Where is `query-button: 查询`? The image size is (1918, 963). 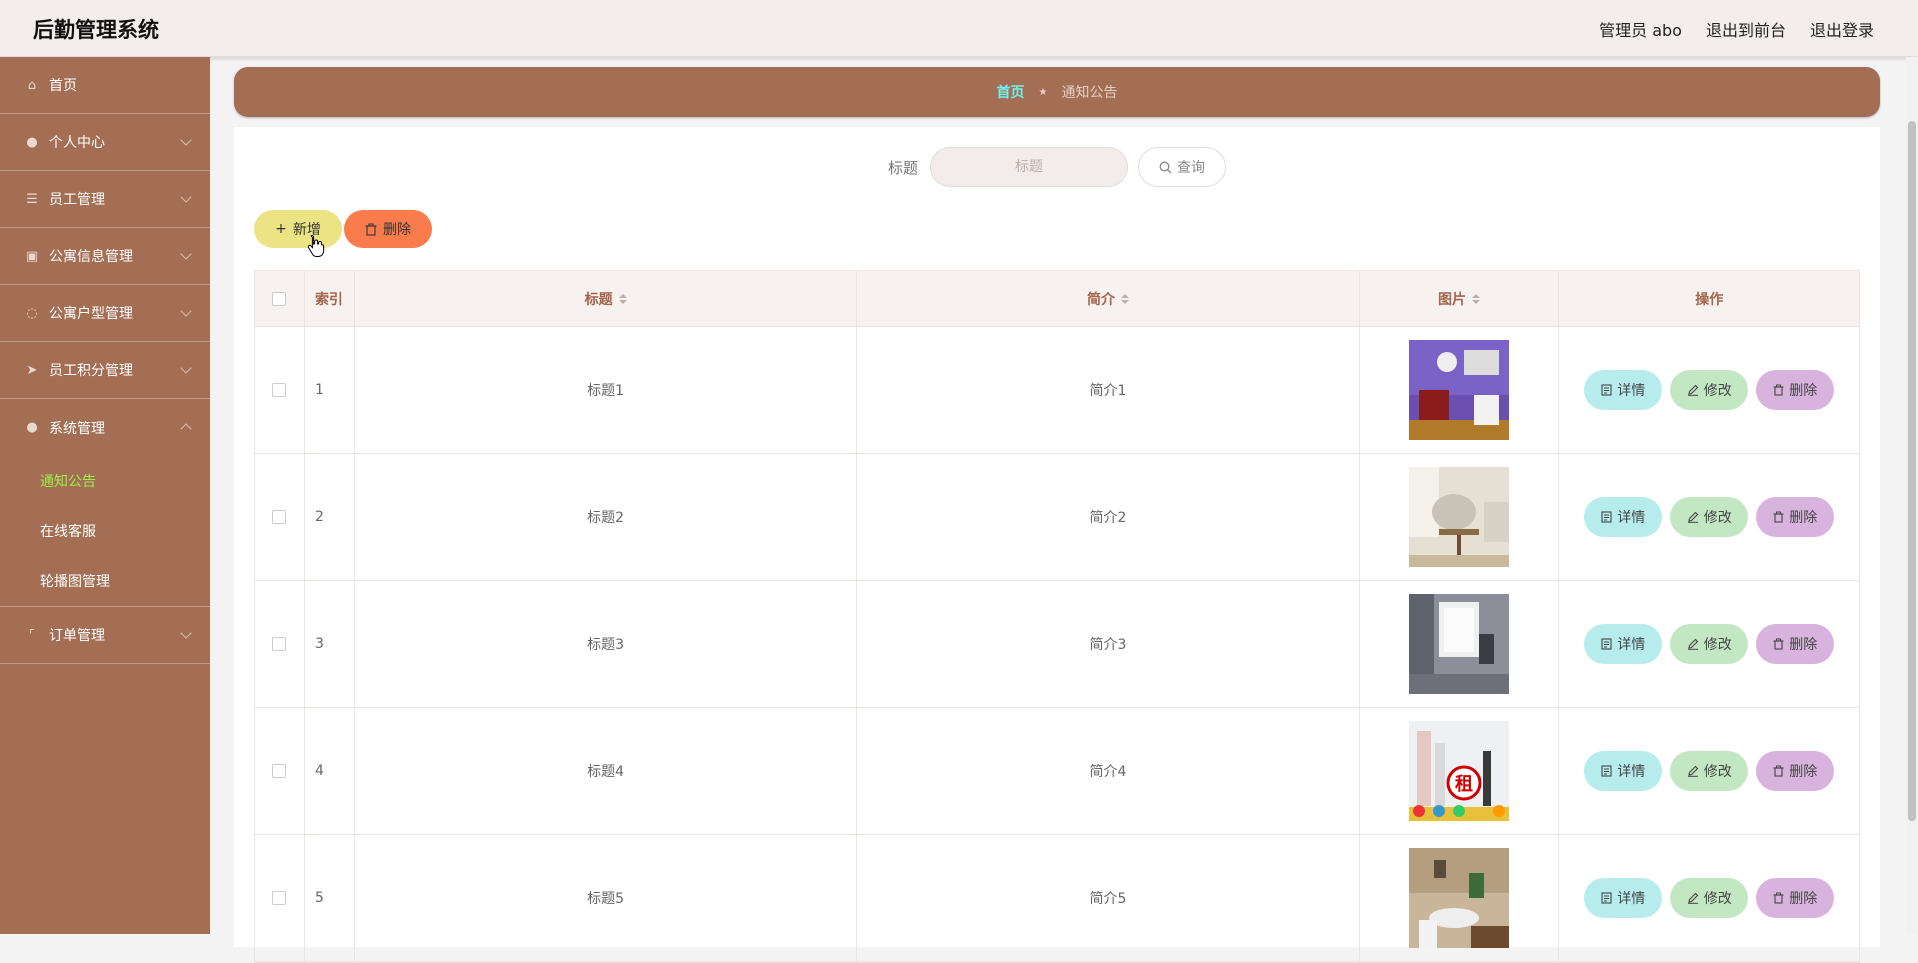
query-button: 查询 is located at coordinates (1182, 167).